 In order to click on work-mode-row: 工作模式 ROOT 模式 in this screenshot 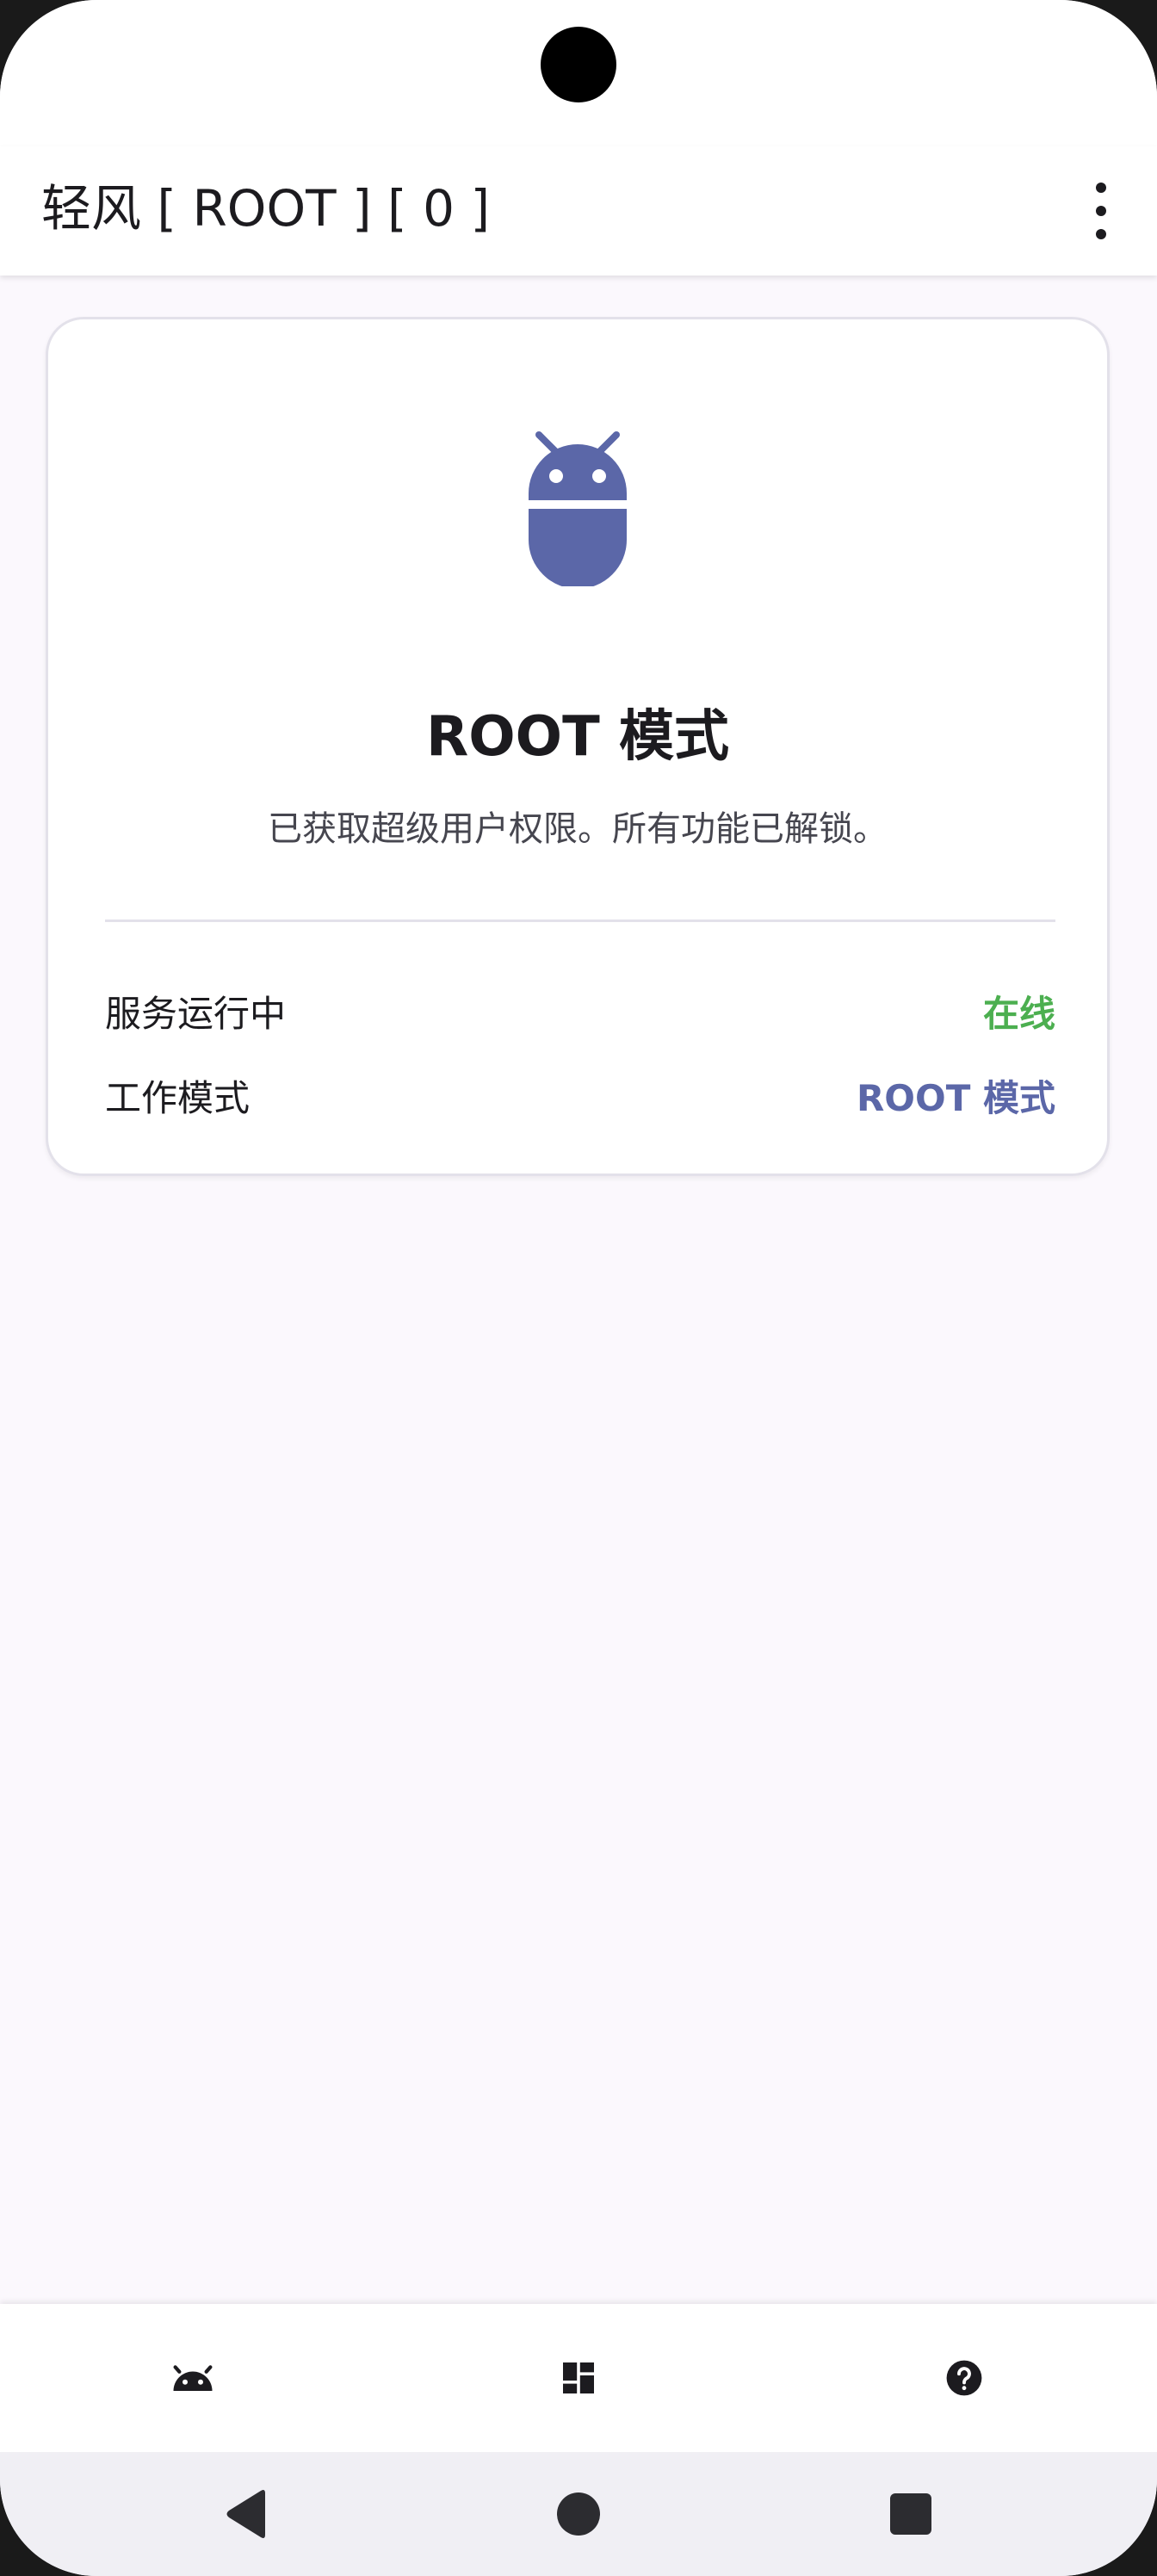, I will do `click(580, 1098)`.